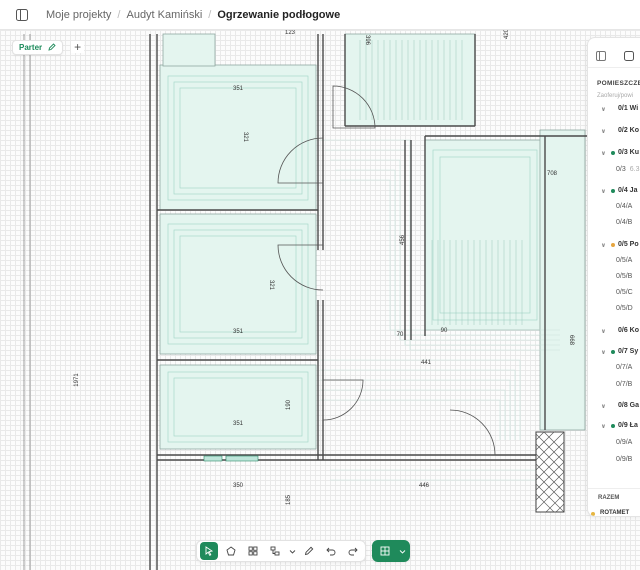 Image resolution: width=640 pixels, height=570 pixels. I want to click on dimension-label: 321, so click(271, 285).